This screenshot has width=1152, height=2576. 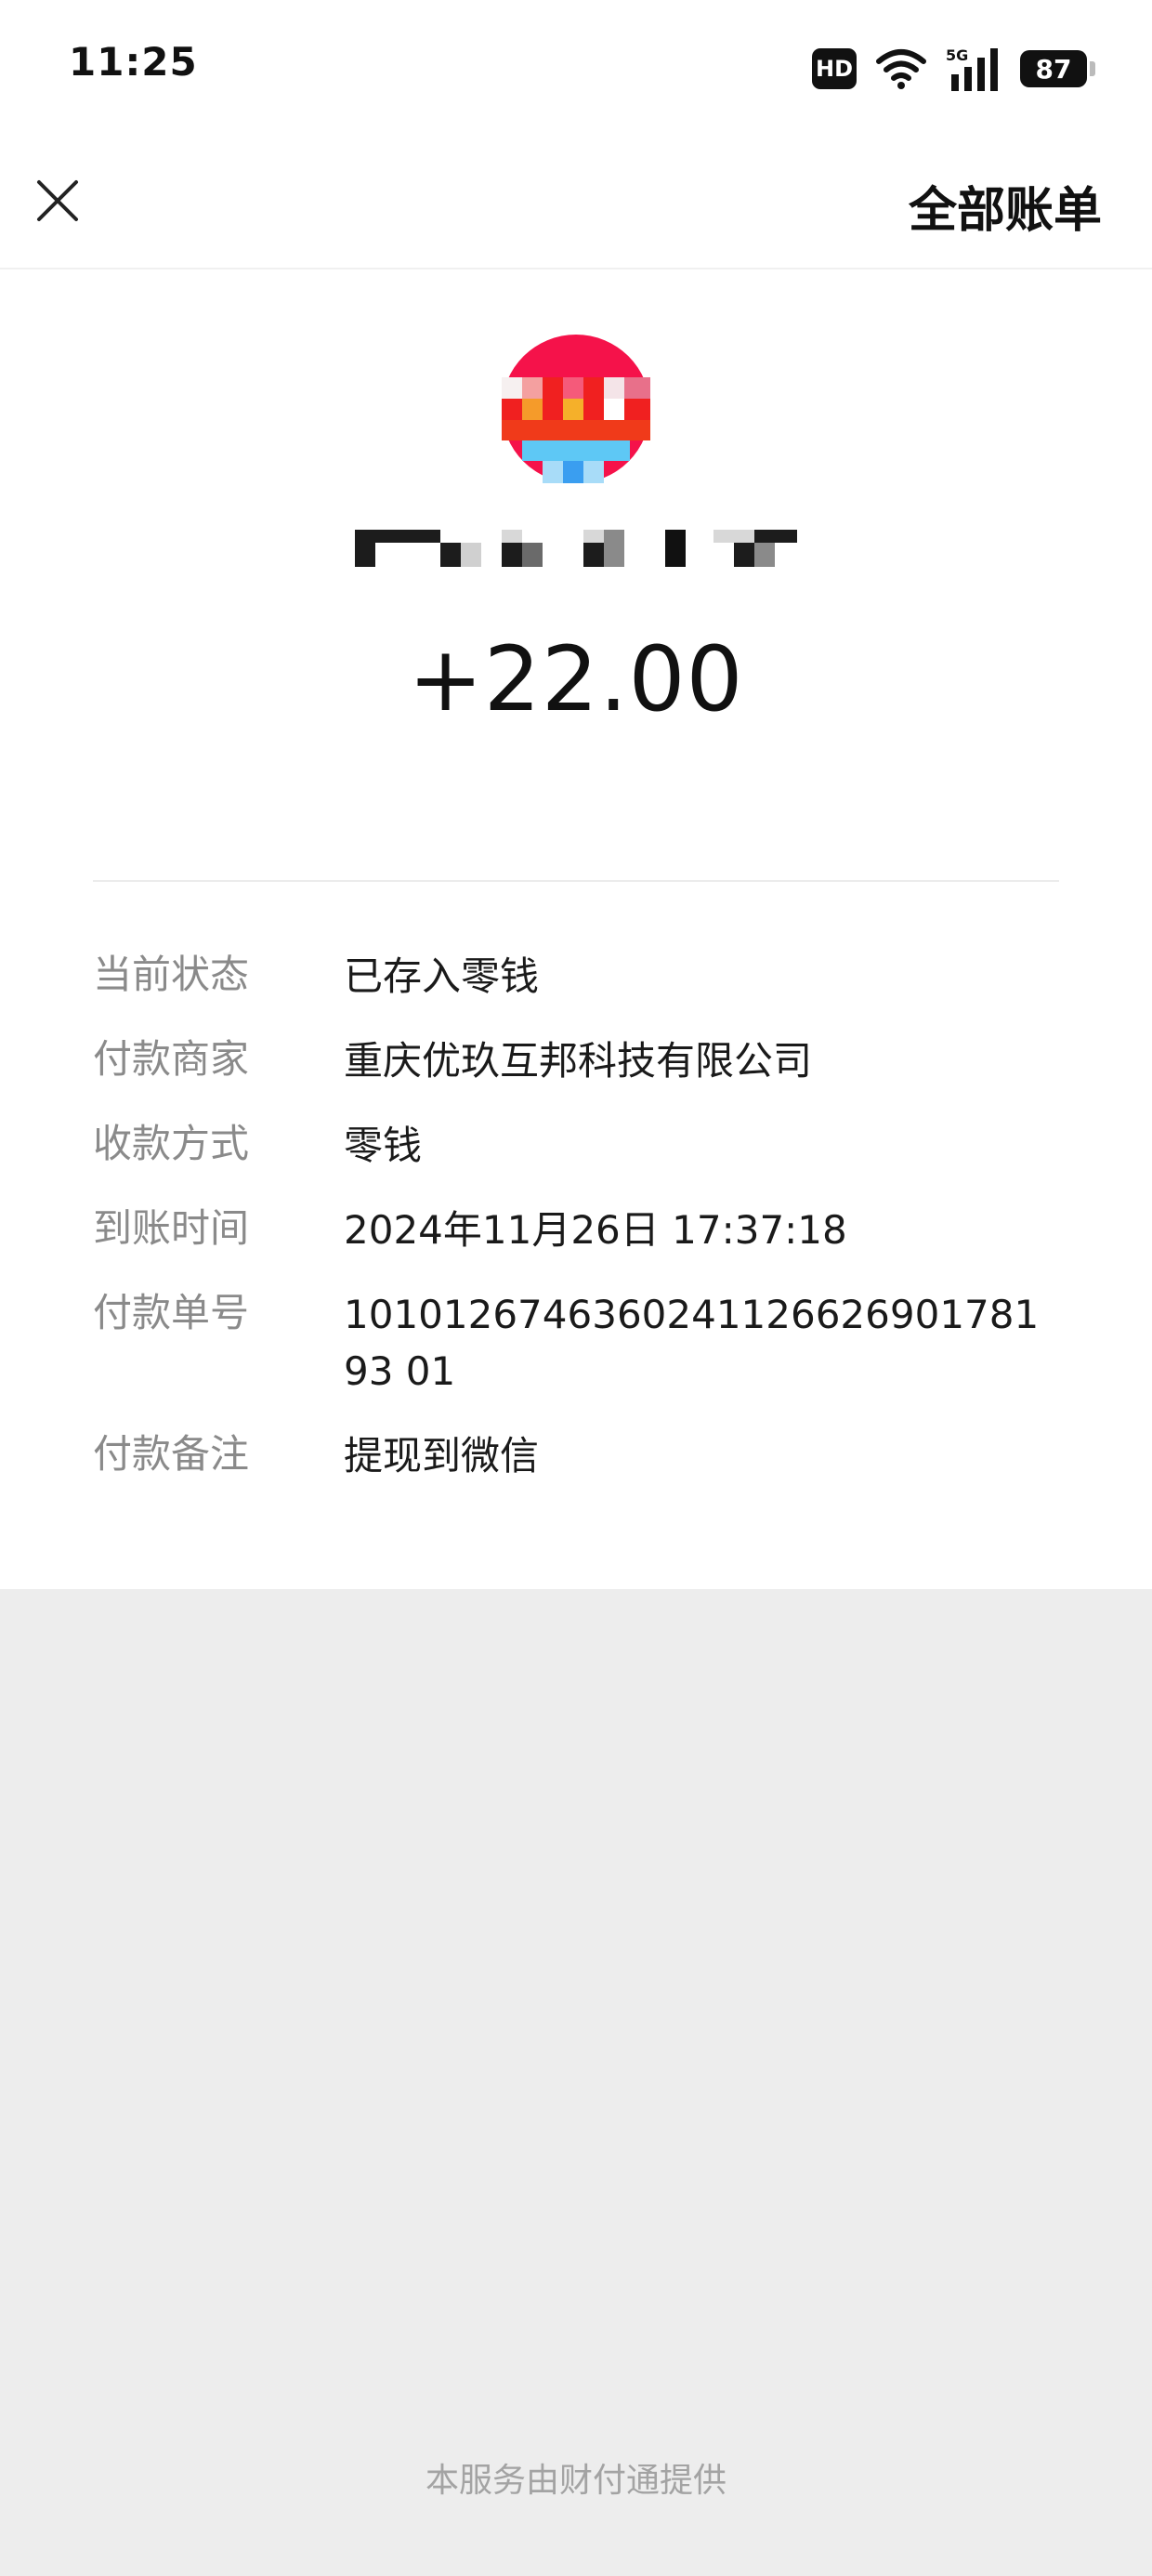 I want to click on detail-row-method: 收款方式 零钱, so click(x=576, y=1145).